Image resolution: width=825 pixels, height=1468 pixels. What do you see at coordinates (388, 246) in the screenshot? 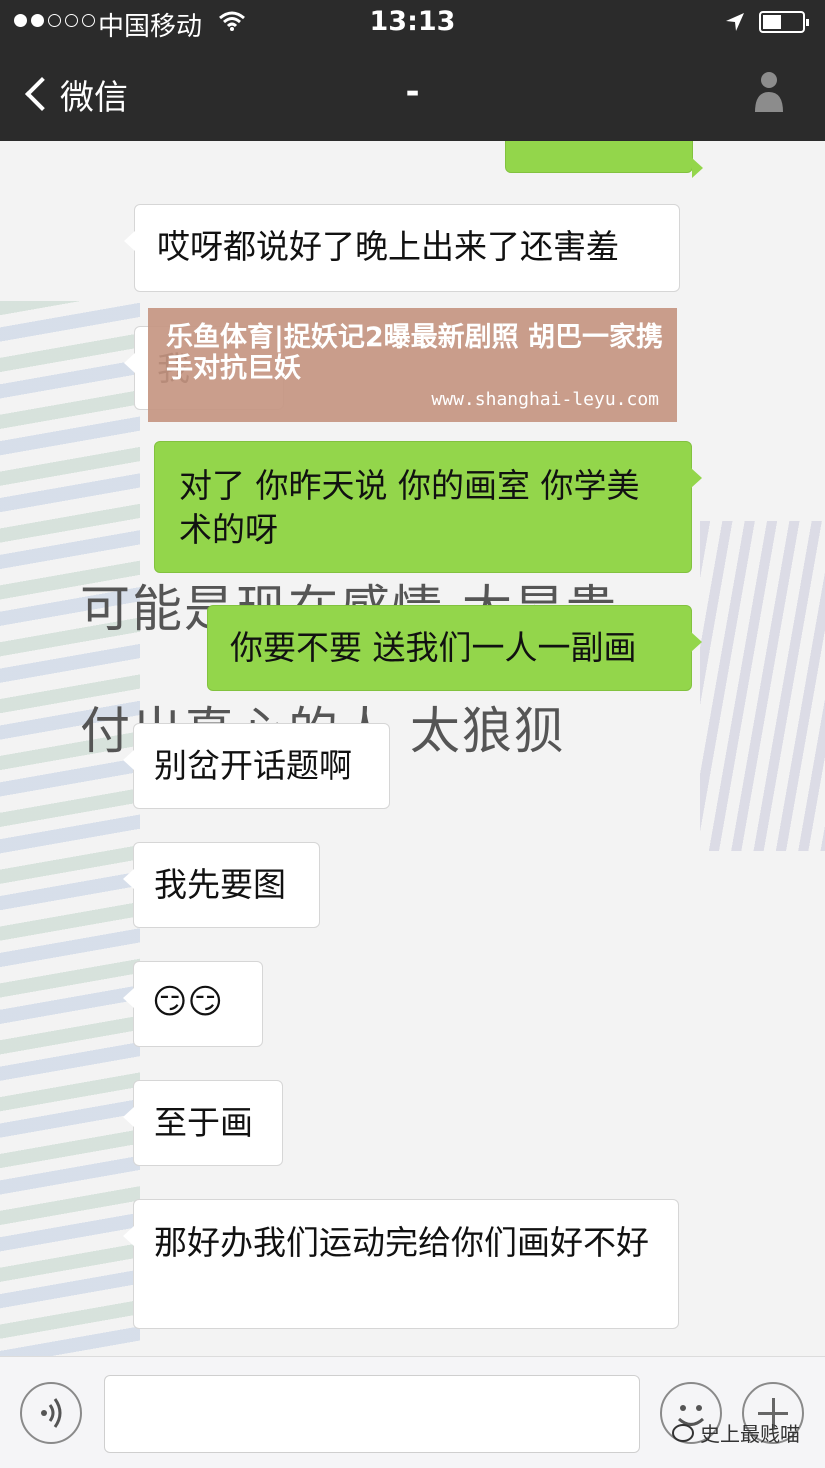
I see `message-text: 哎呀都说好了晚上出来了还害羞` at bounding box center [388, 246].